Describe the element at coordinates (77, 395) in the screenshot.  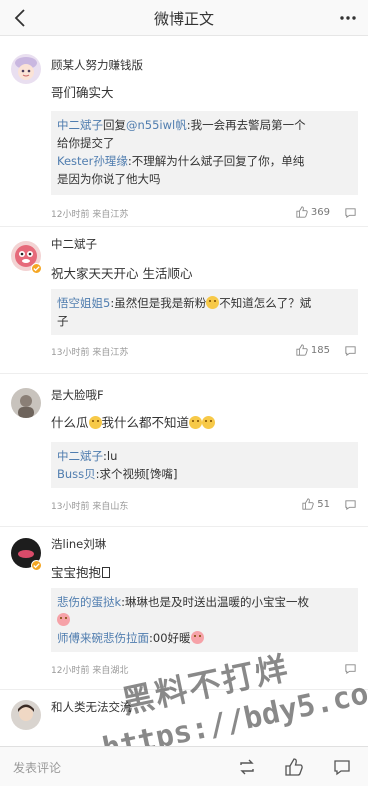
I see `comment-username: 是大脸哦F` at that location.